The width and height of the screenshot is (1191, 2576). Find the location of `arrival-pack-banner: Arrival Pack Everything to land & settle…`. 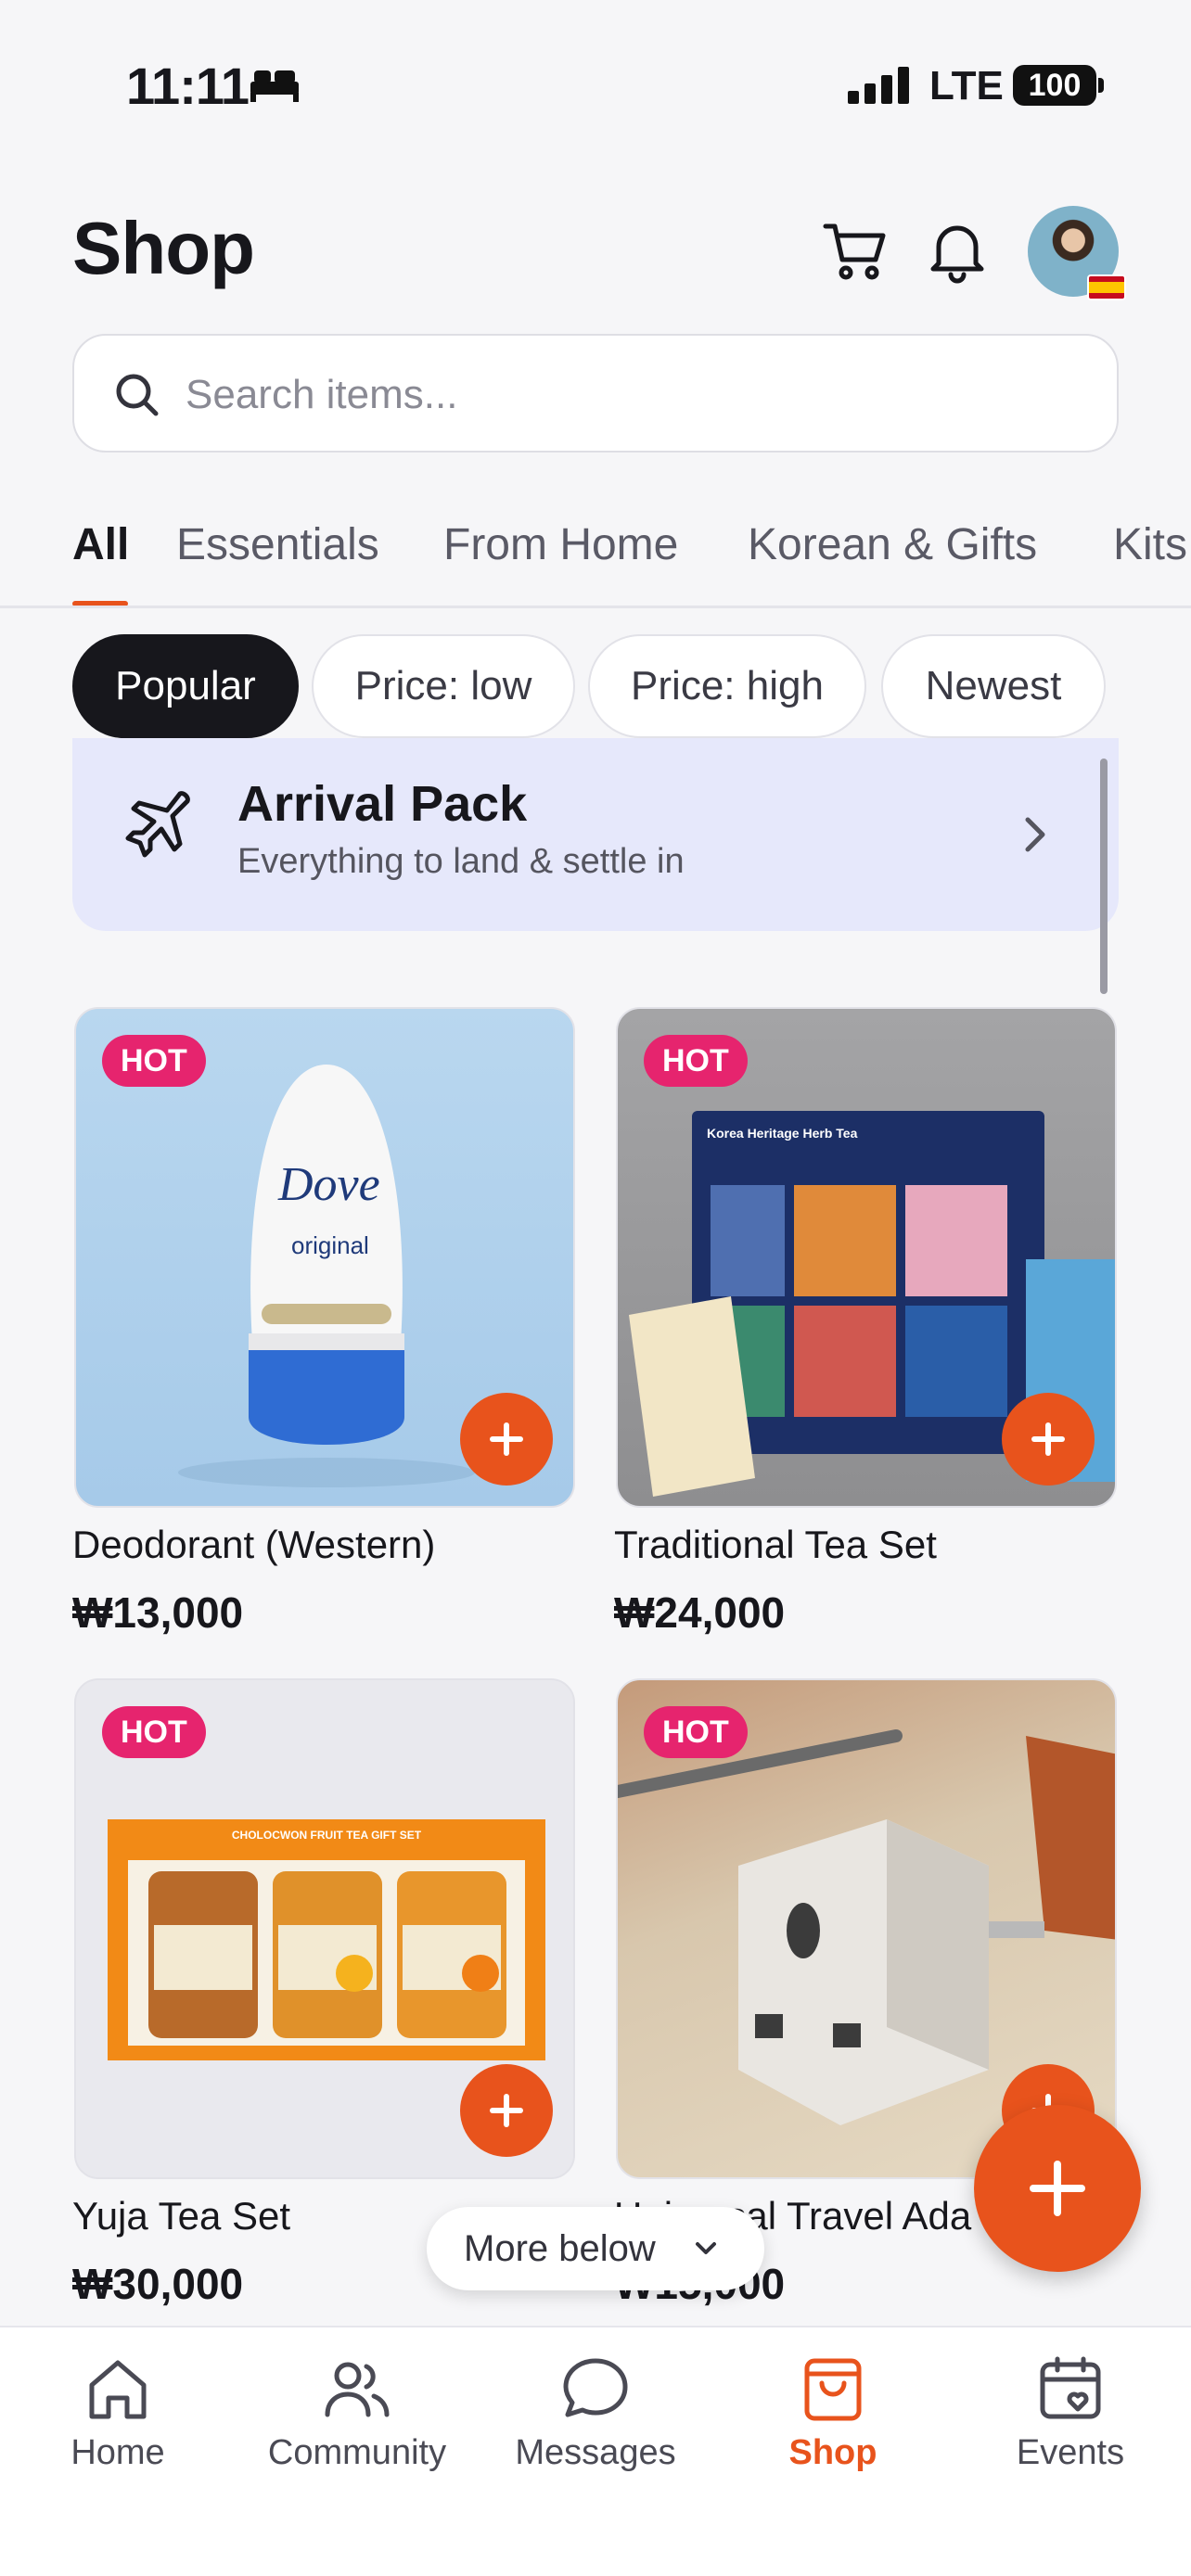

arrival-pack-banner: Arrival Pack Everything to land & settle… is located at coordinates (595, 834).